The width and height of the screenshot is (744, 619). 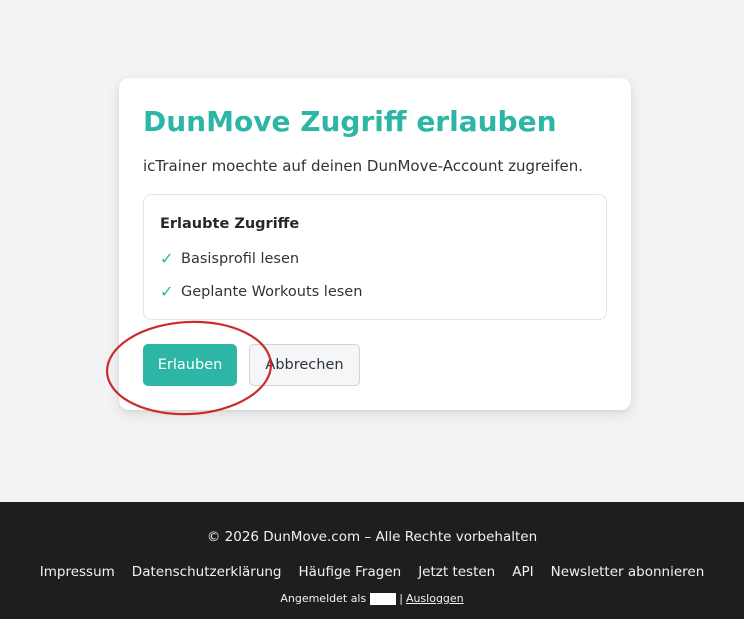 What do you see at coordinates (522, 572) in the screenshot?
I see `footer-link-api: API` at bounding box center [522, 572].